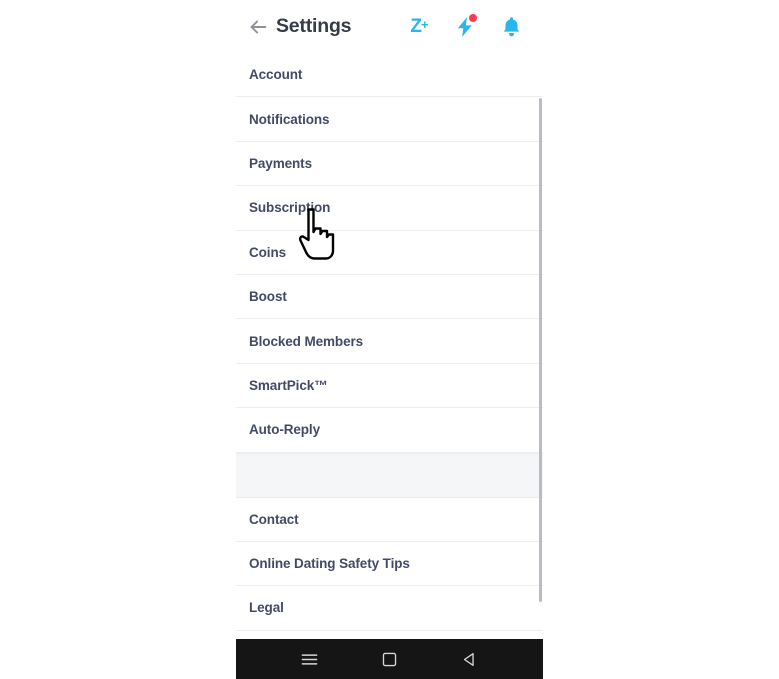 Image resolution: width=779 pixels, height=679 pixels. What do you see at coordinates (540, 350) in the screenshot?
I see `scrollbar-thumb` at bounding box center [540, 350].